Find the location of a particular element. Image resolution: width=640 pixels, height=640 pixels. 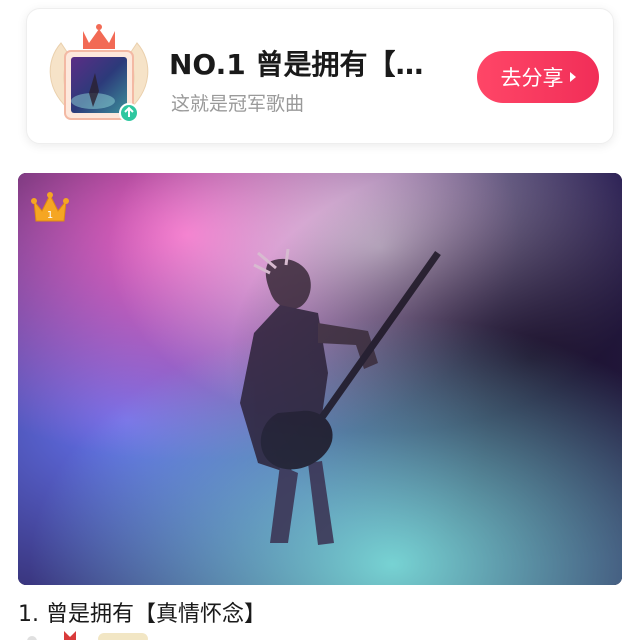

share-button: 去分享 is located at coordinates (538, 77).